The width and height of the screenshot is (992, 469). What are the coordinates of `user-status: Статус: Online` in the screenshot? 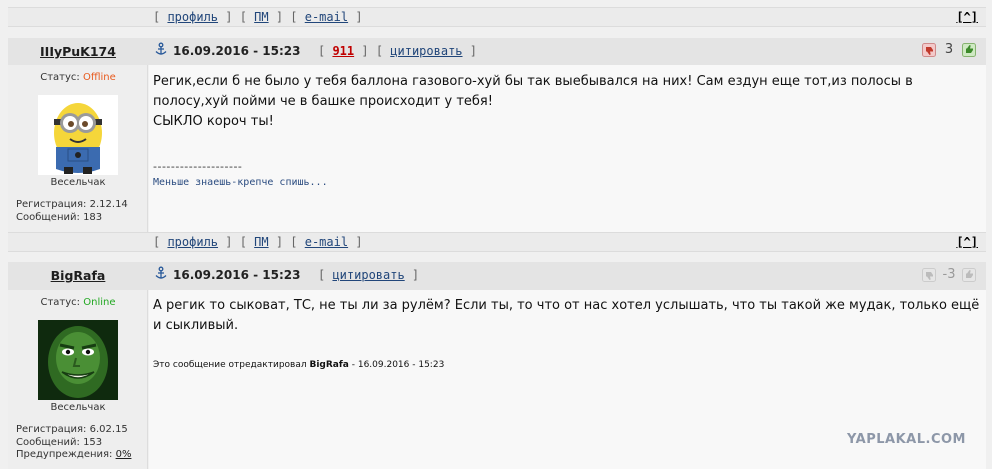 It's located at (78, 302).